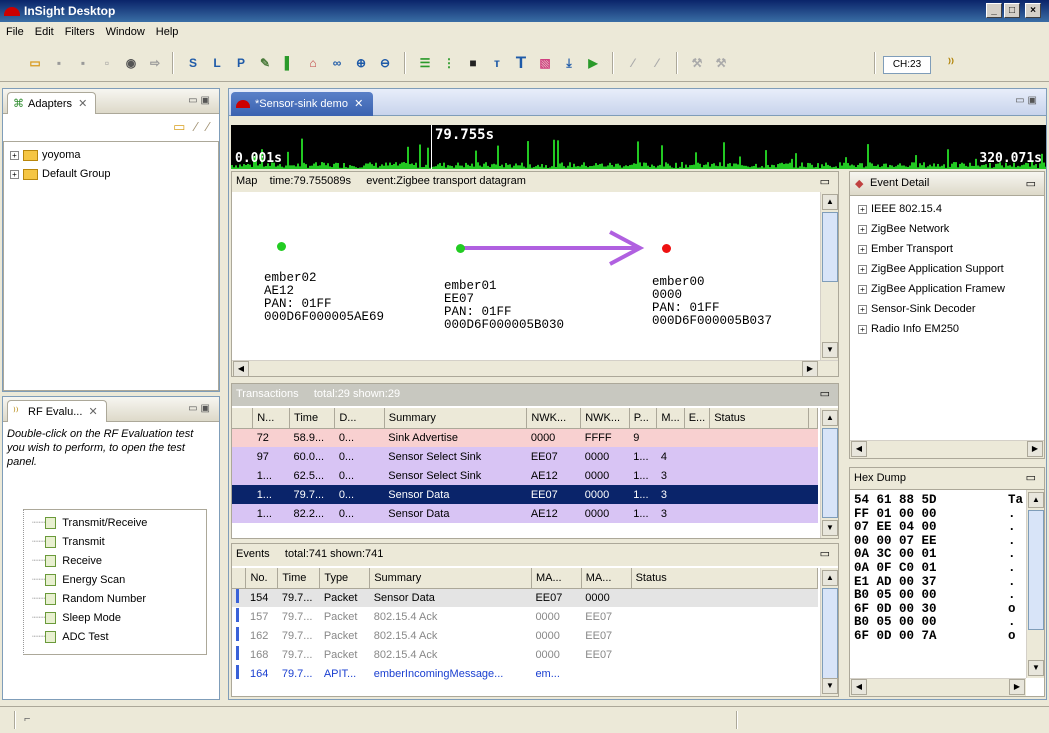 The image size is (1049, 733). Describe the element at coordinates (950, 290) in the screenshot. I see `detail-tree-item: + ZigBee Application Framew` at that location.